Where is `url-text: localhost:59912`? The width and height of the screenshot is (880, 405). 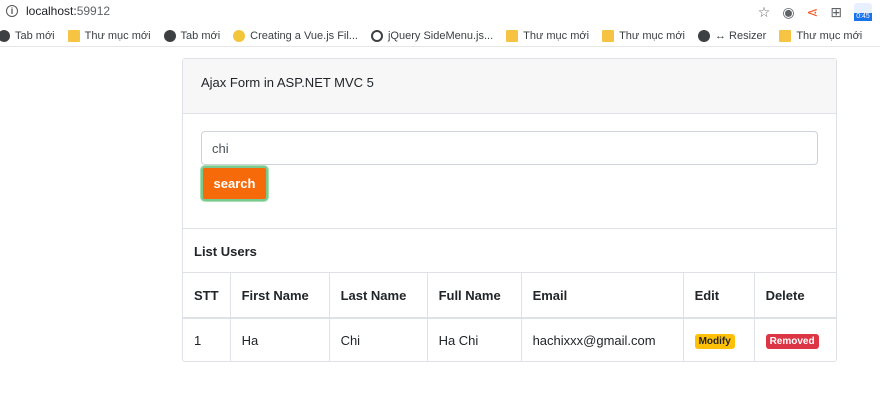 url-text: localhost:59912 is located at coordinates (68, 11).